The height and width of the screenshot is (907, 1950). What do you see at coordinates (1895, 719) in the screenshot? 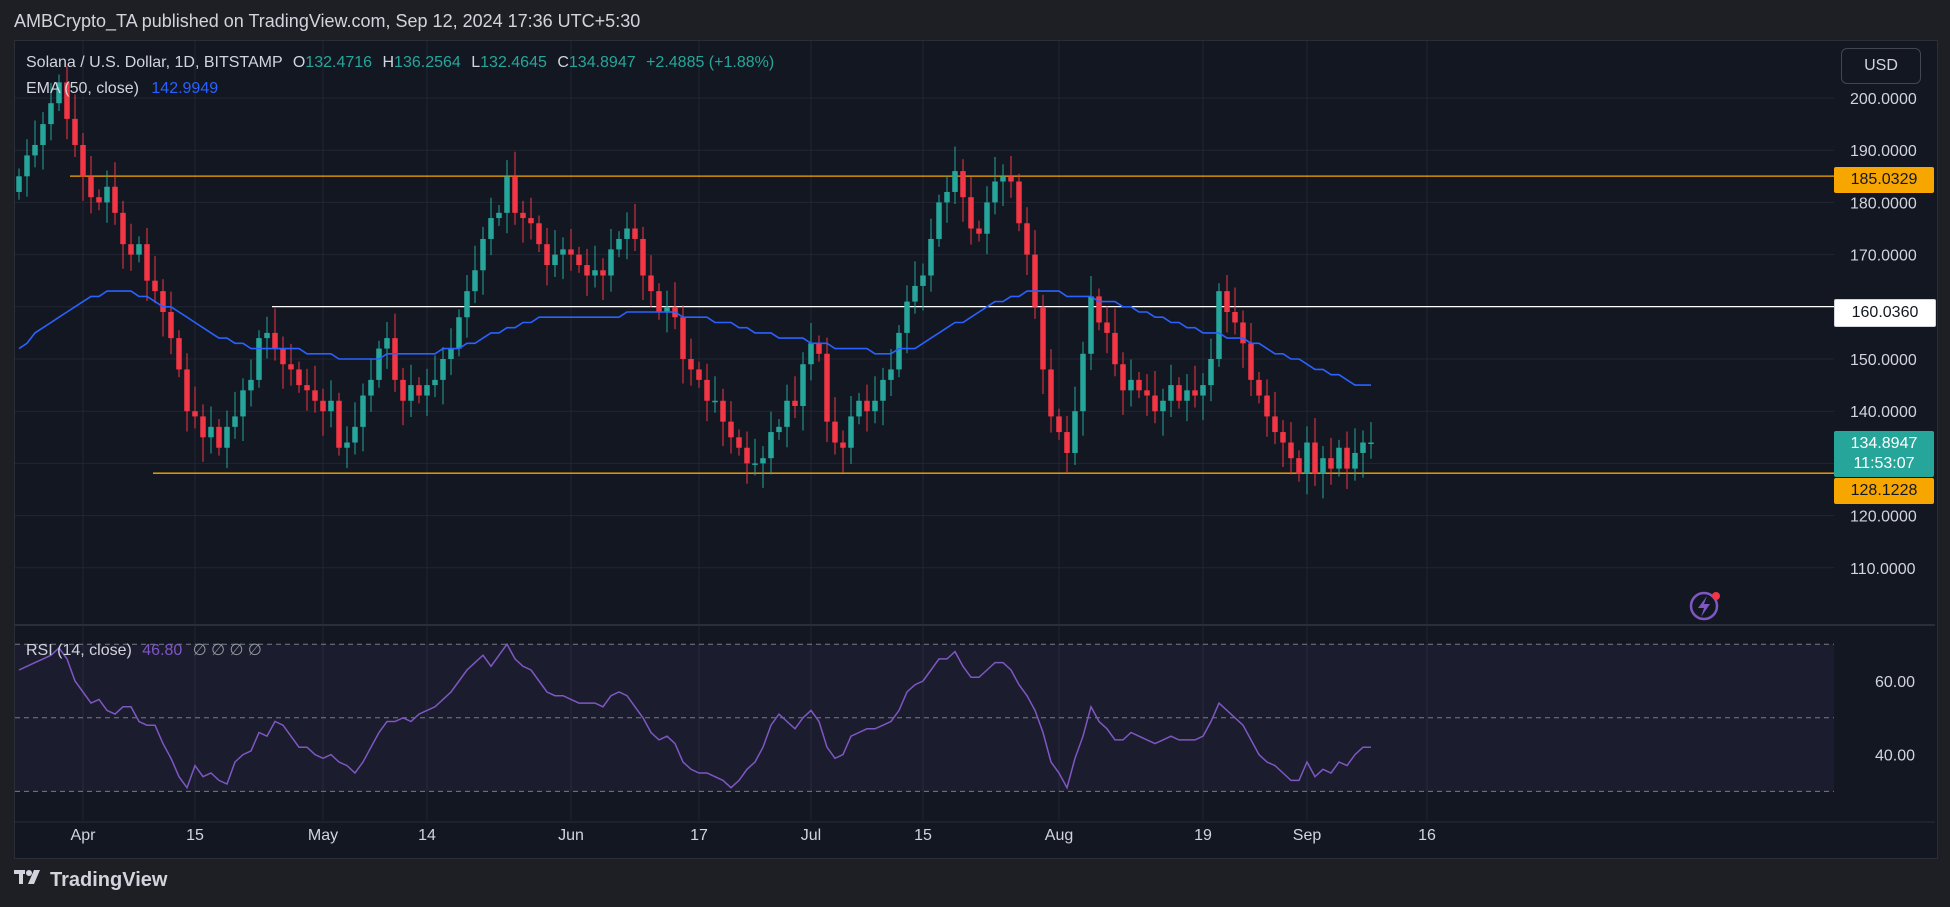
I see `rsi-axis-labels: 60.00 40.00` at bounding box center [1895, 719].